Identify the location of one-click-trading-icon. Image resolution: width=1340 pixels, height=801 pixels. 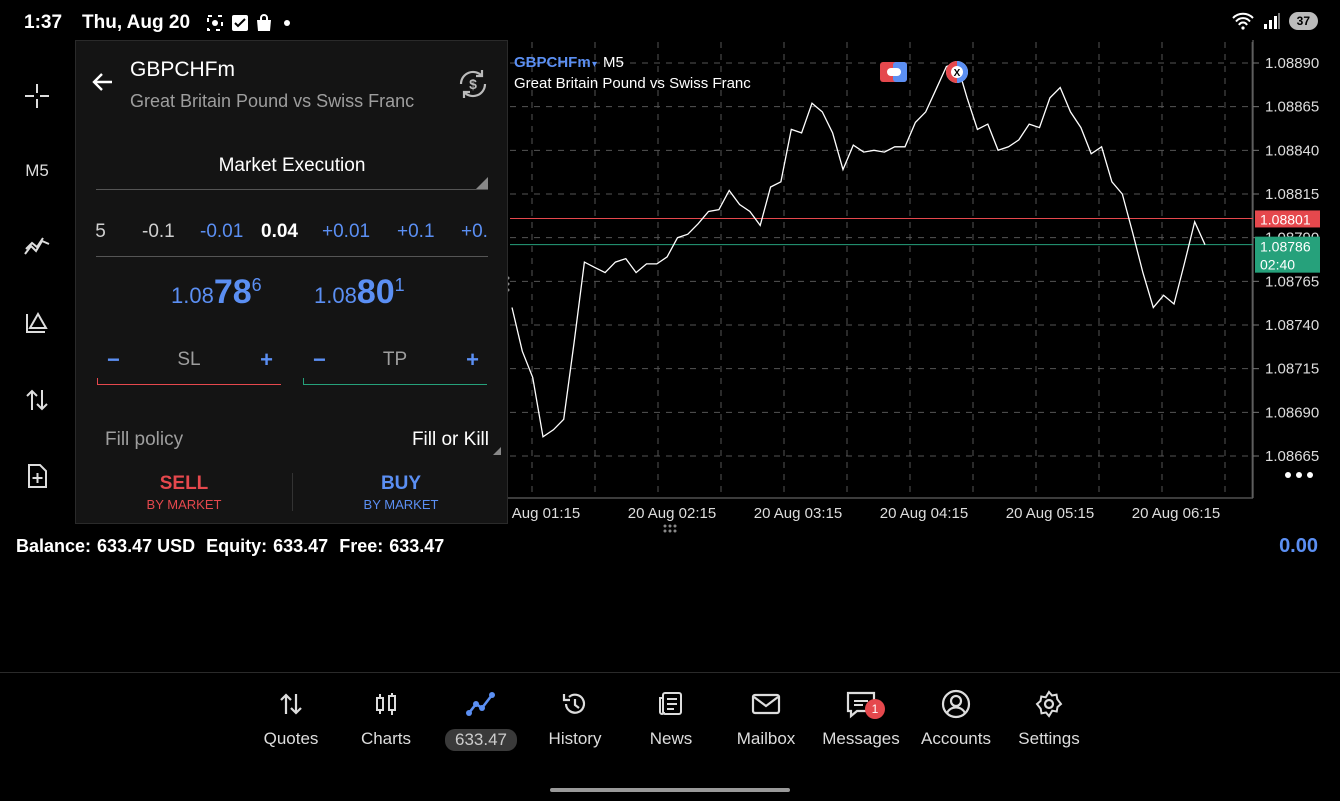
(893, 72).